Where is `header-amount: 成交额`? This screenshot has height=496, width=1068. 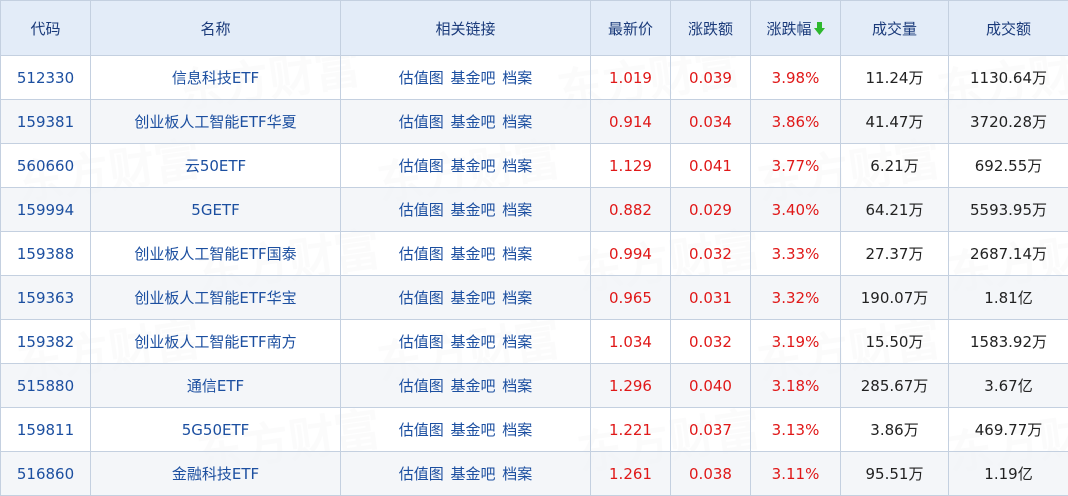
header-amount: 成交额 is located at coordinates (1008, 28).